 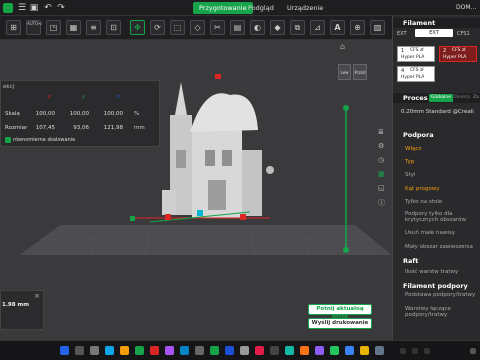 What do you see at coordinates (383, 203) in the screenshot?
I see `info-icon: ⓘ` at bounding box center [383, 203].